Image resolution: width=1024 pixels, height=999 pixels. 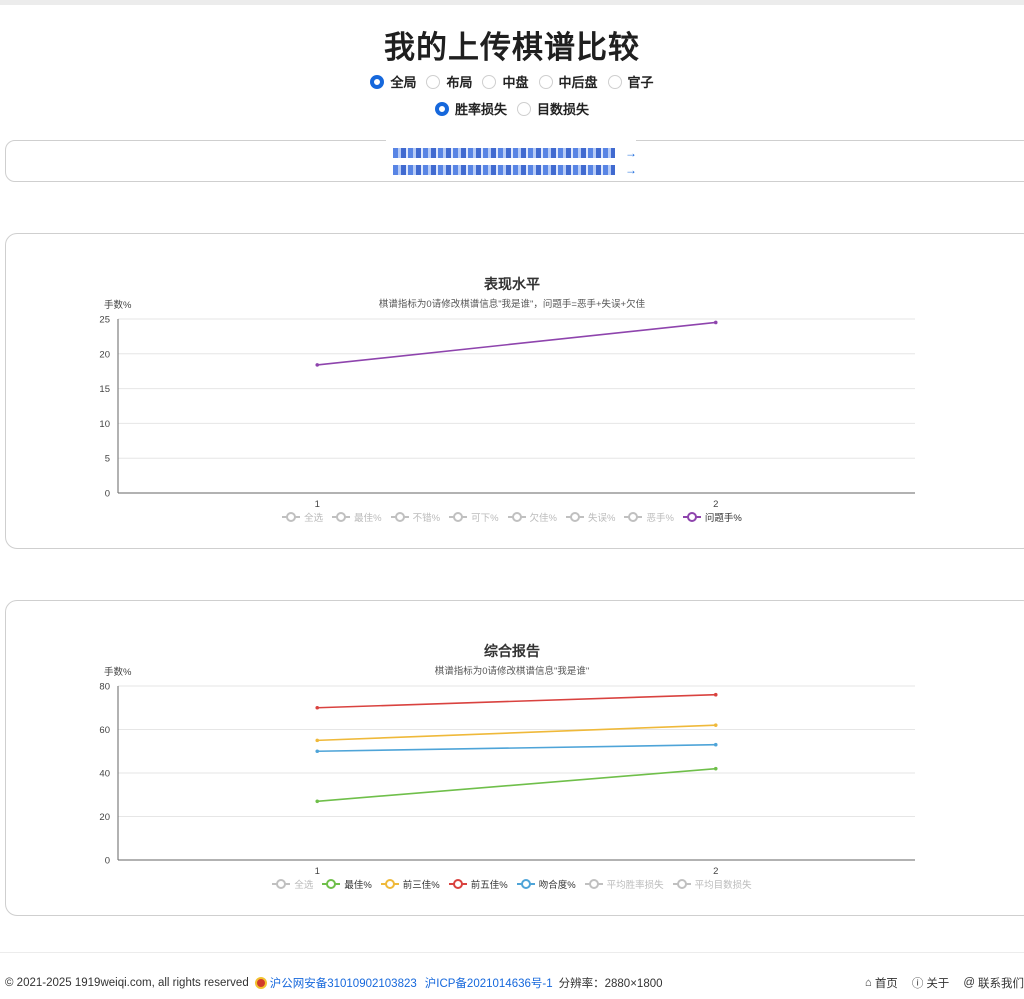 What do you see at coordinates (485, 518) in the screenshot?
I see `legend-label: 可下%` at bounding box center [485, 518].